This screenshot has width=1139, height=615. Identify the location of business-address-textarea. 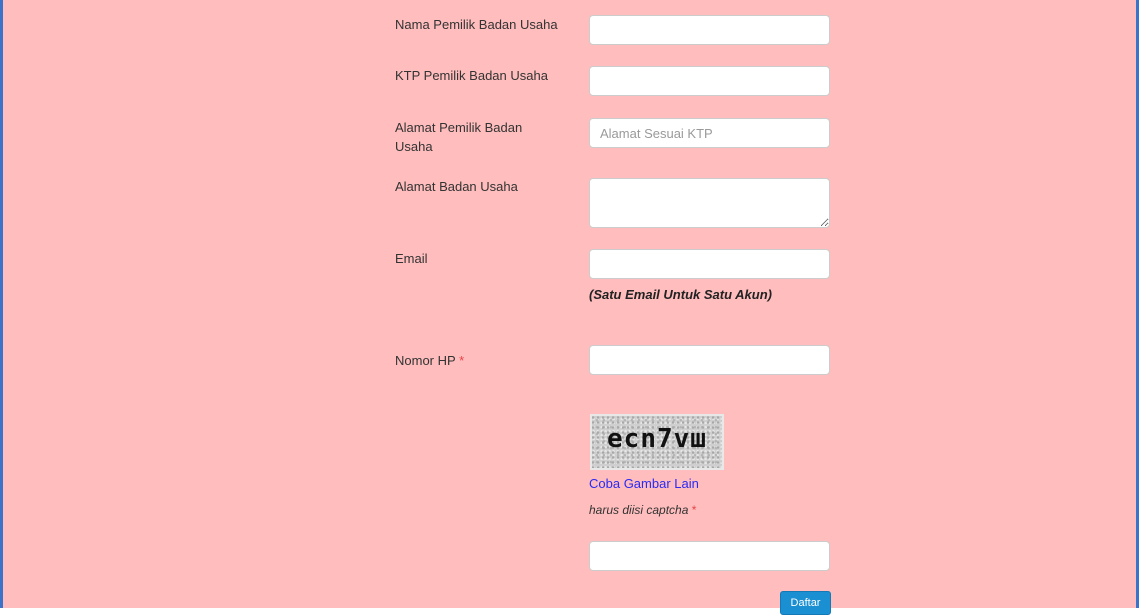
(709, 203).